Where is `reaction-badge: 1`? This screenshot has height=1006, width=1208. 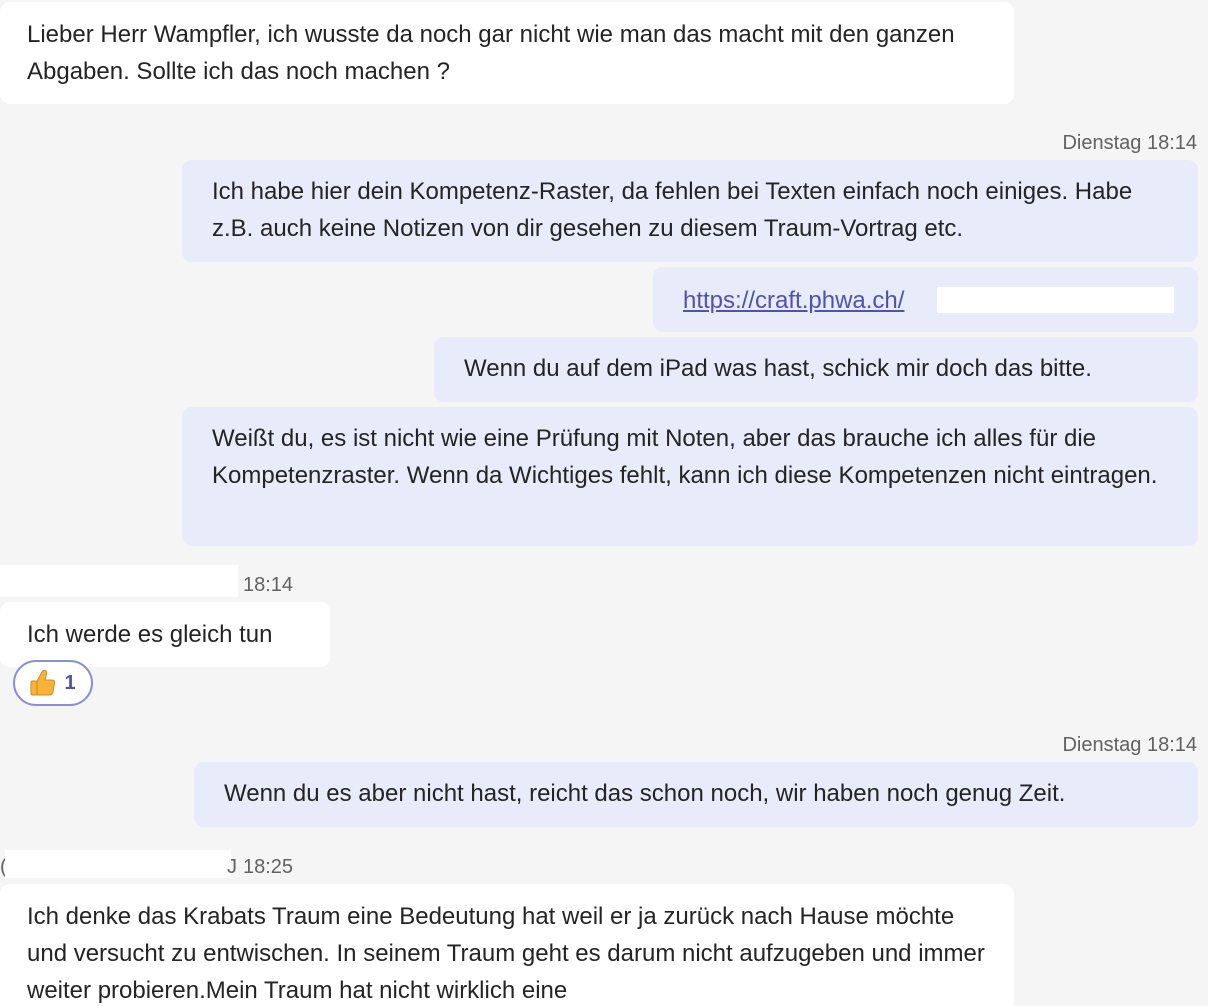 reaction-badge: 1 is located at coordinates (53, 683).